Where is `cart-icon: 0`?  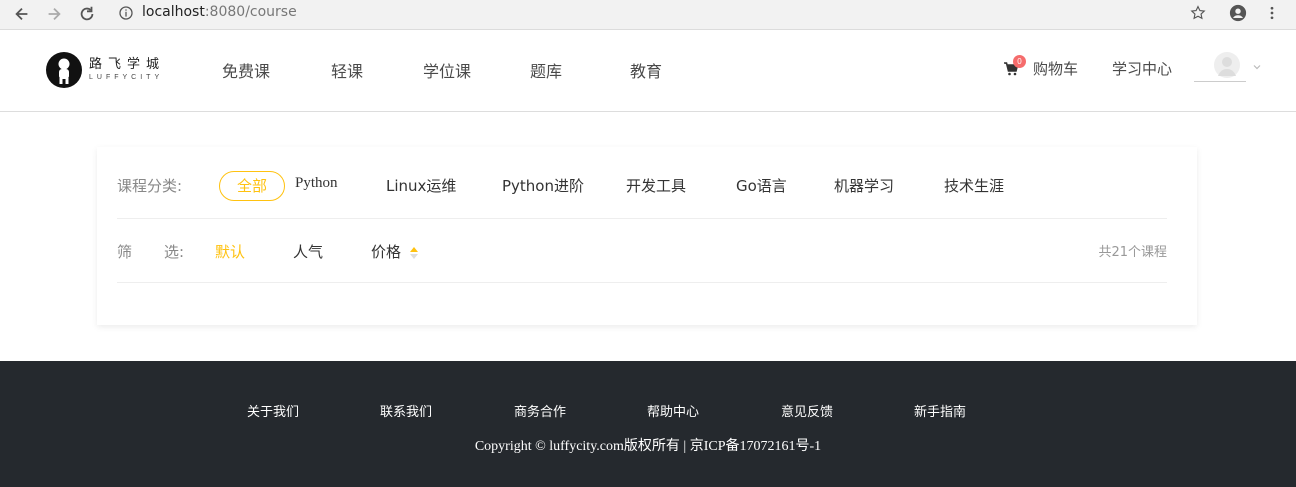
cart-icon: 0 is located at coordinates (1014, 65).